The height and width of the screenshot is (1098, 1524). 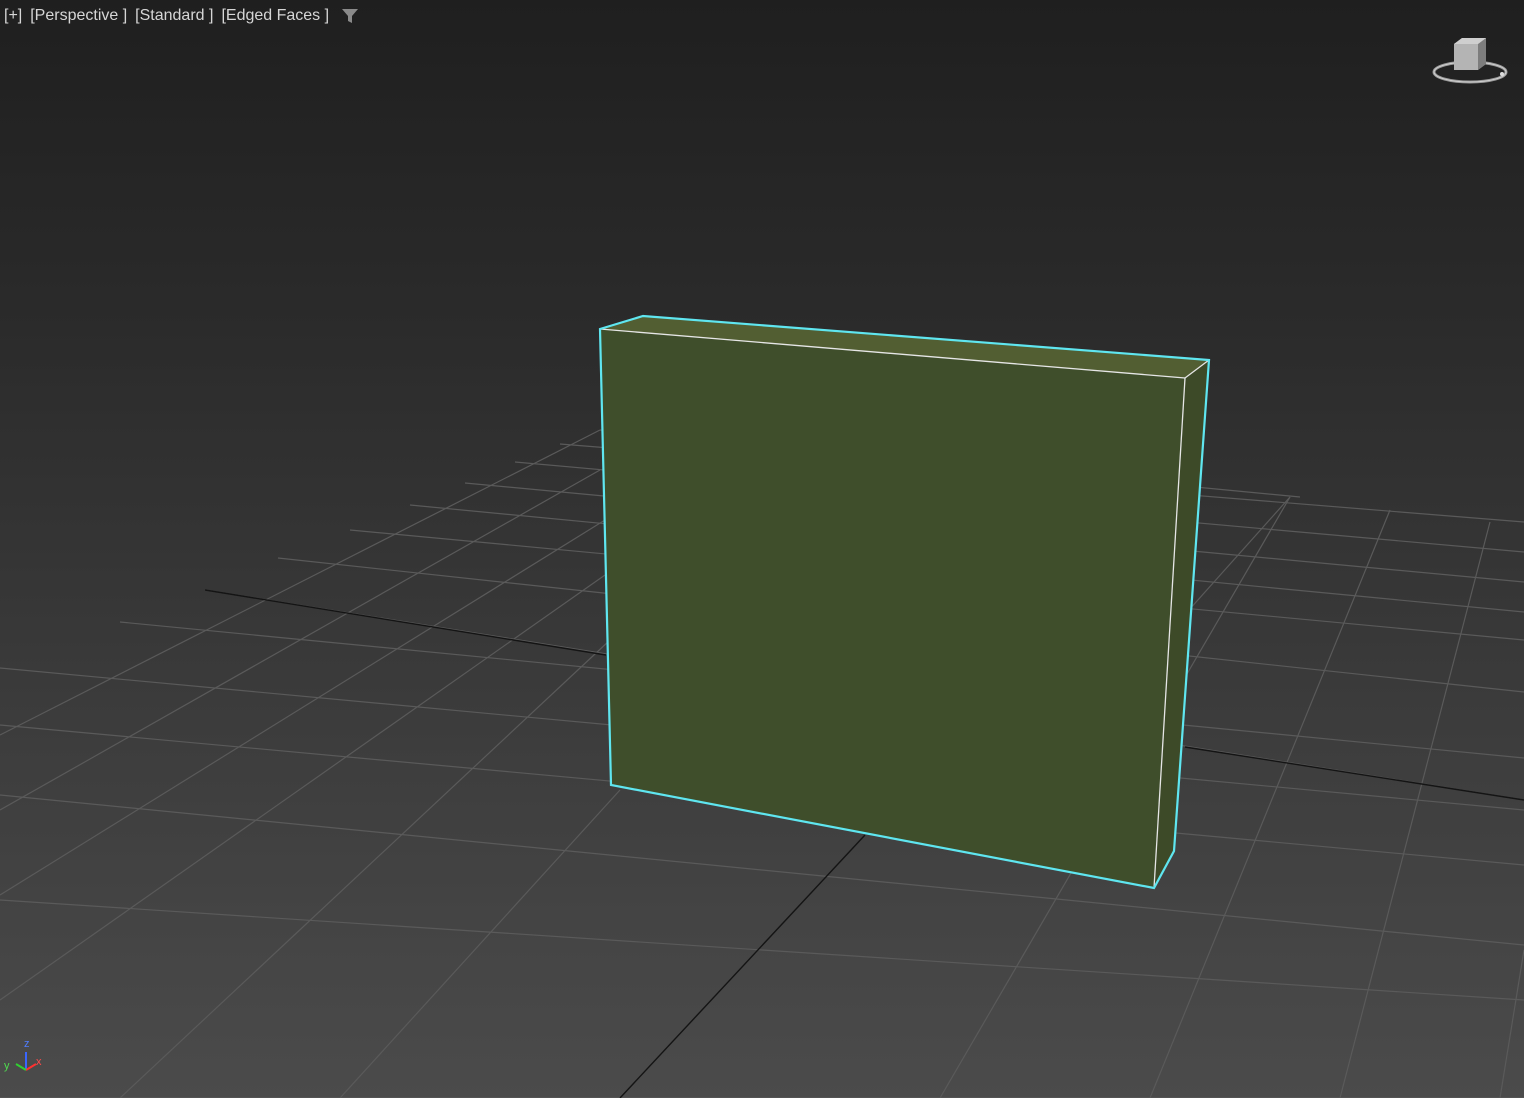 What do you see at coordinates (27, 1044) in the screenshot?
I see `z-axis-label: z` at bounding box center [27, 1044].